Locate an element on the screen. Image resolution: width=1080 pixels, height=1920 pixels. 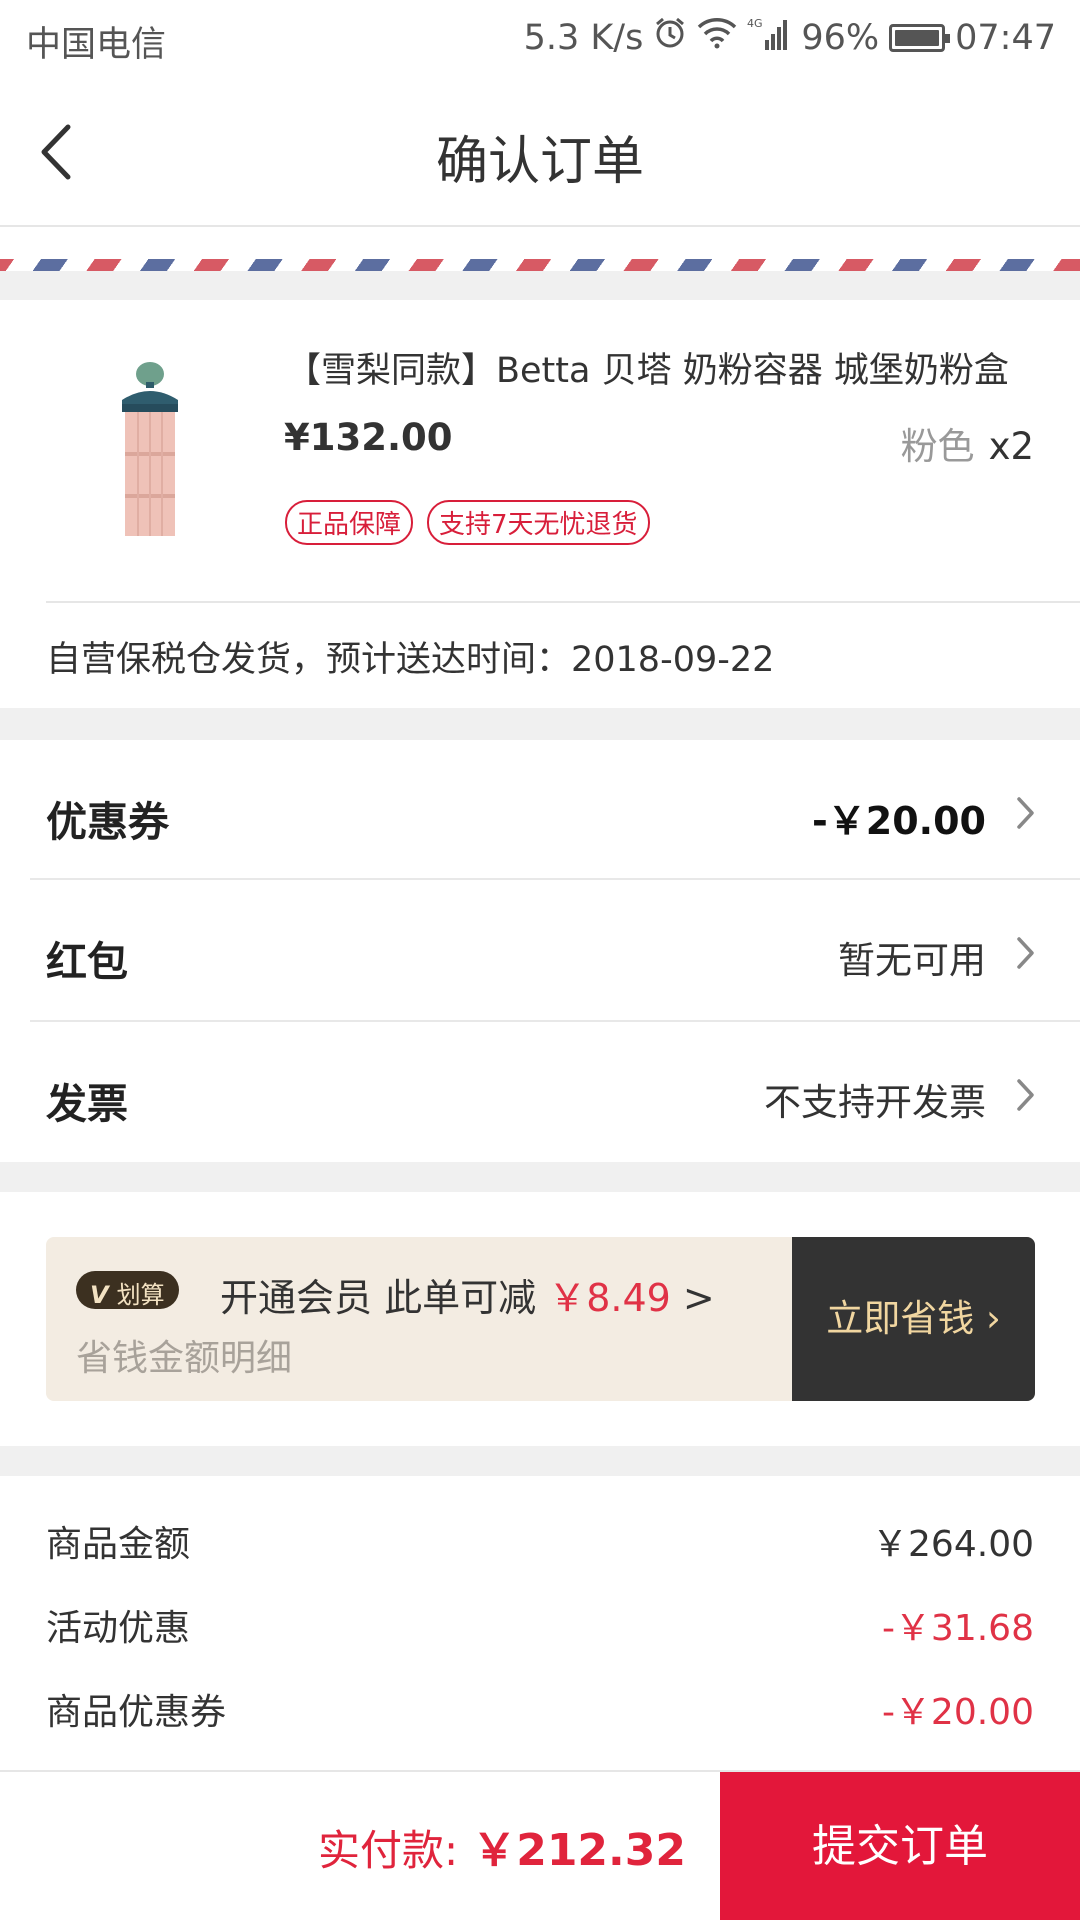
carrier-name: 中国电信 is located at coordinates (96, 45).